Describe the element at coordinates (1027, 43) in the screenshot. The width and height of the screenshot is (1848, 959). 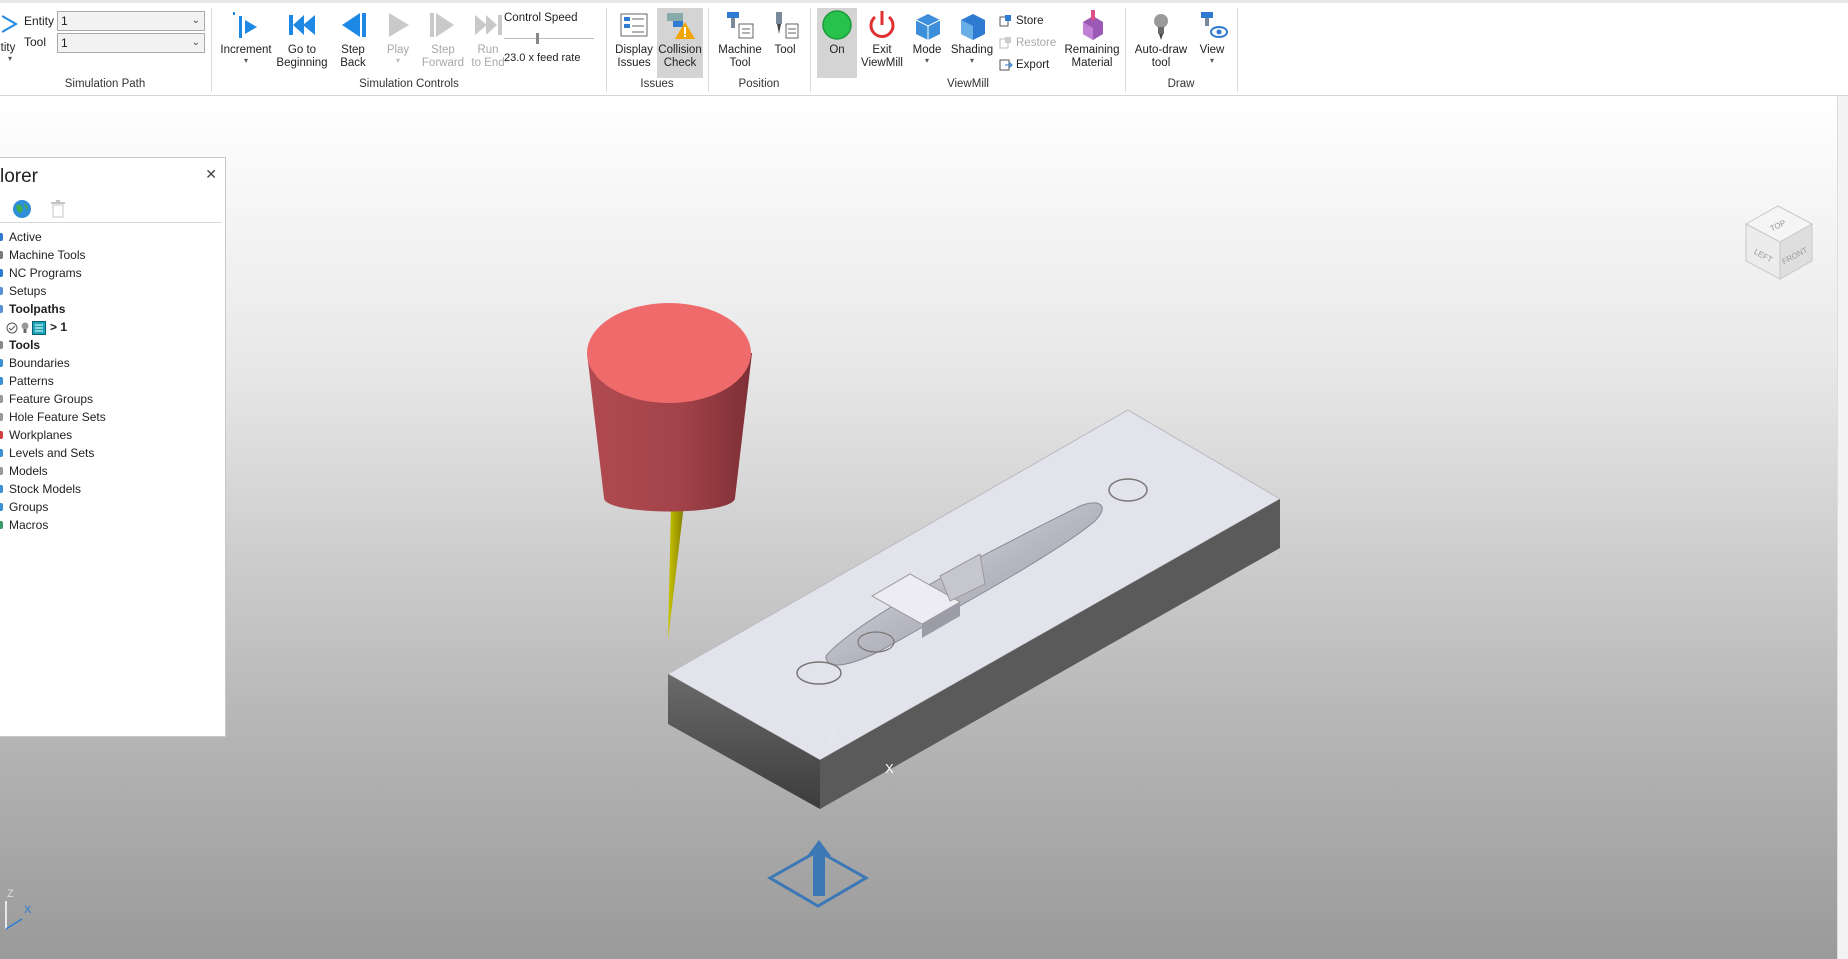
I see `restore-button: Restore` at that location.